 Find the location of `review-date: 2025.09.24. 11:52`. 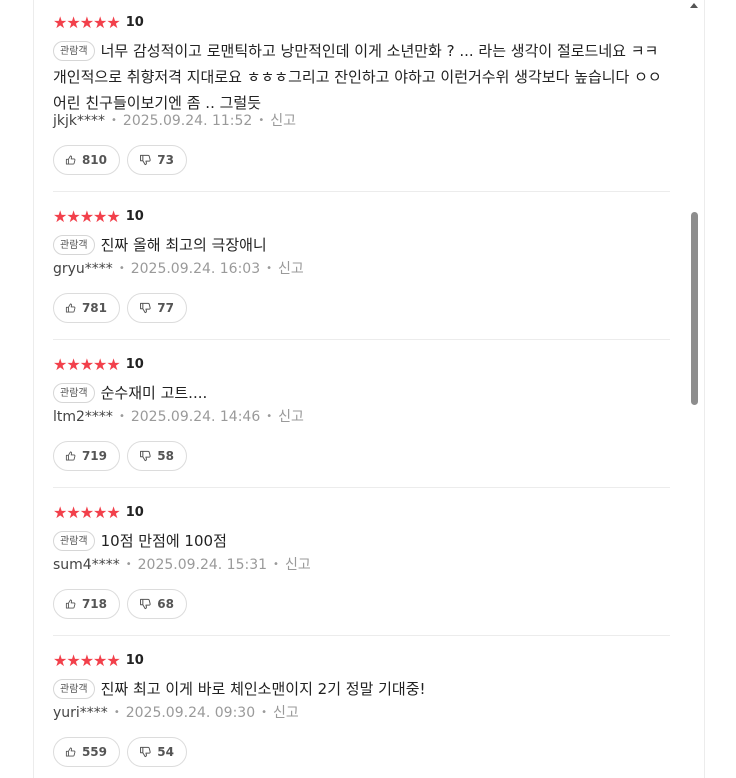

review-date: 2025.09.24. 11:52 is located at coordinates (187, 121).